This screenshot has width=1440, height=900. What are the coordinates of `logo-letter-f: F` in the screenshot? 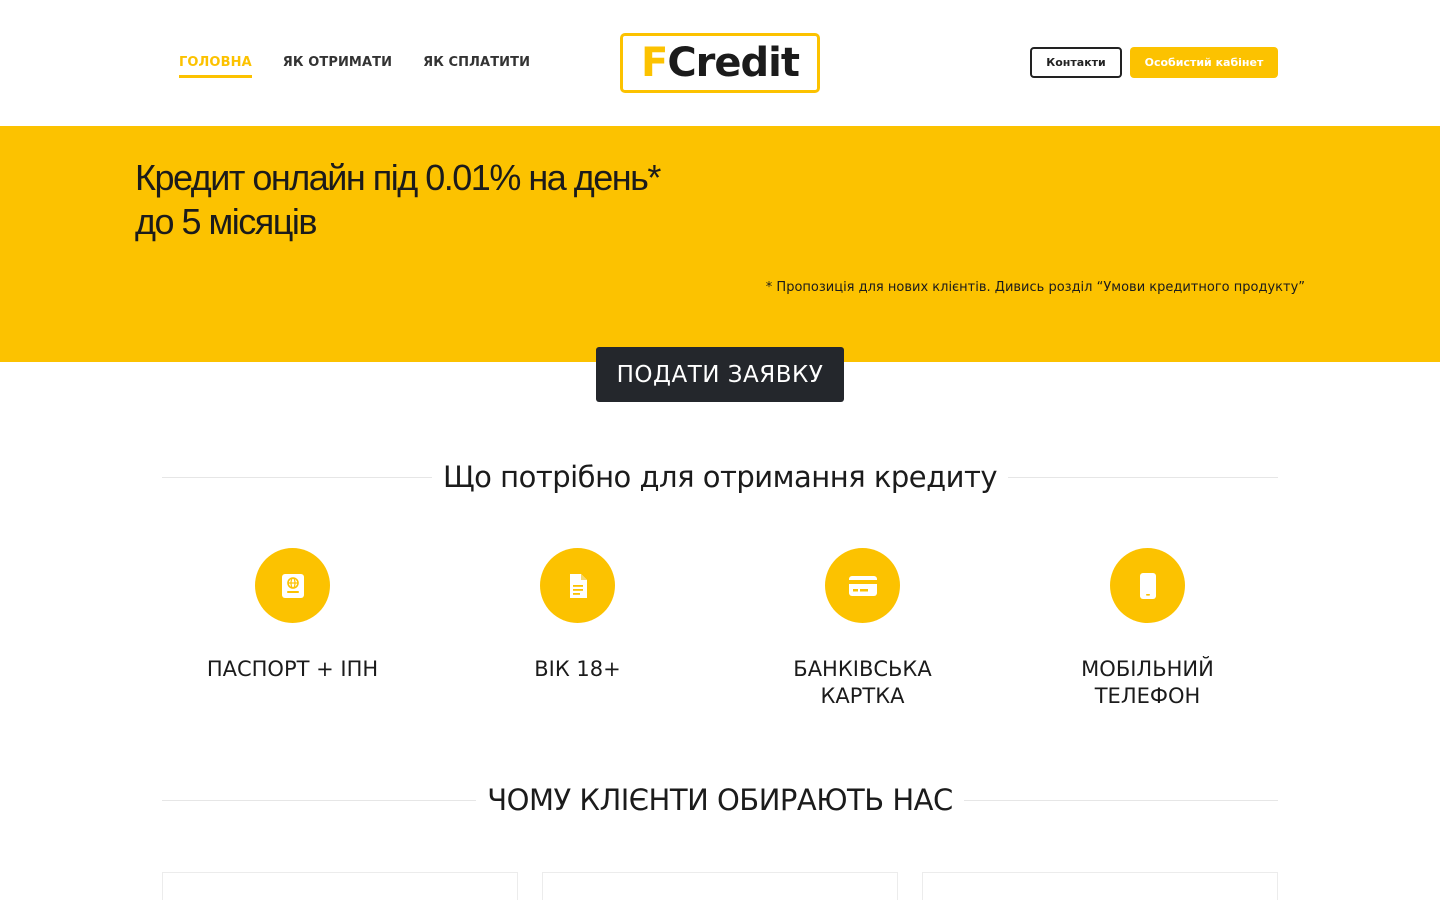 It's located at (654, 63).